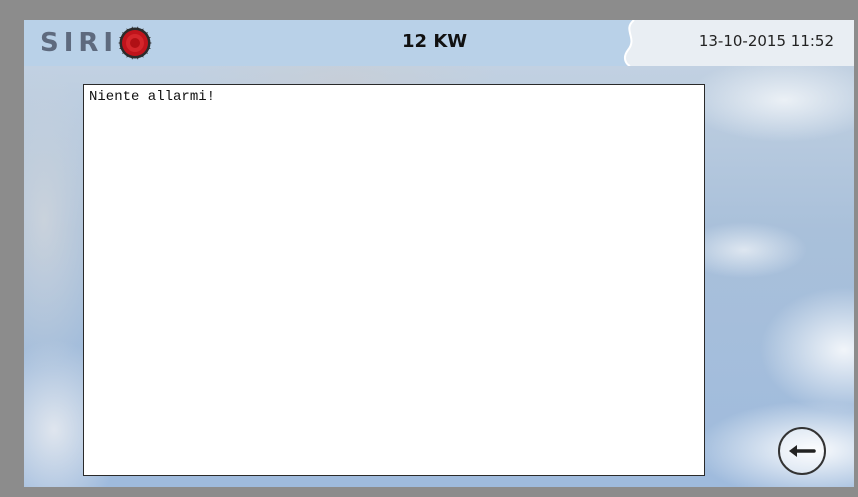  Describe the element at coordinates (435, 41) in the screenshot. I see `power-readout: 12 KW` at that location.